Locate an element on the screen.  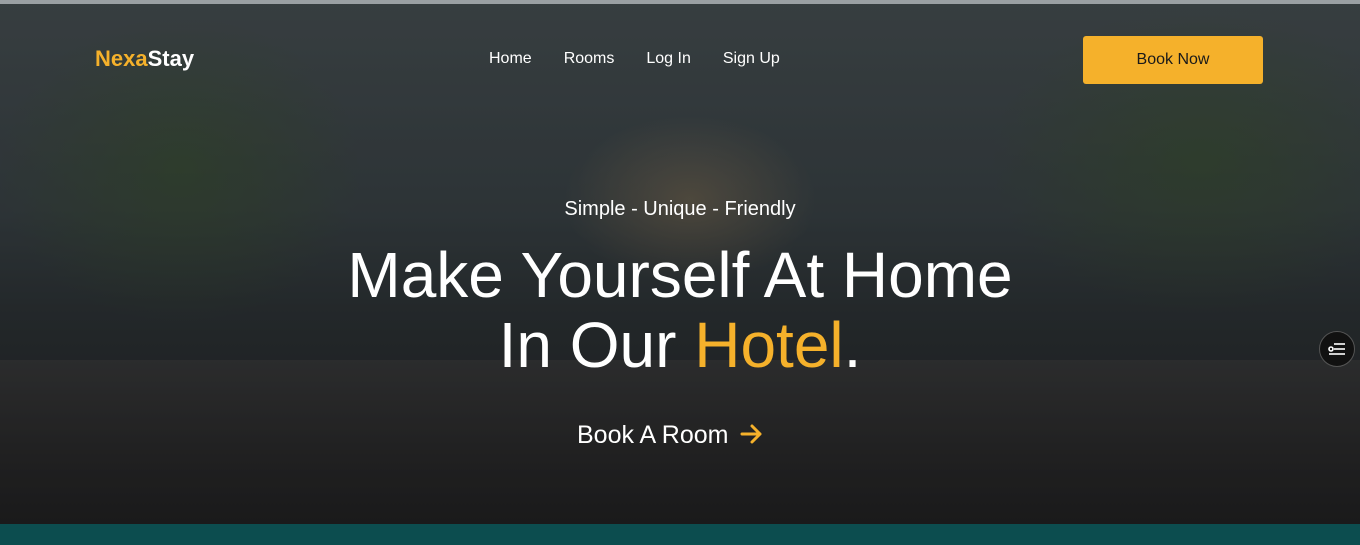
hero-tagline: Simple - Unique - Friendly is located at coordinates (680, 209).